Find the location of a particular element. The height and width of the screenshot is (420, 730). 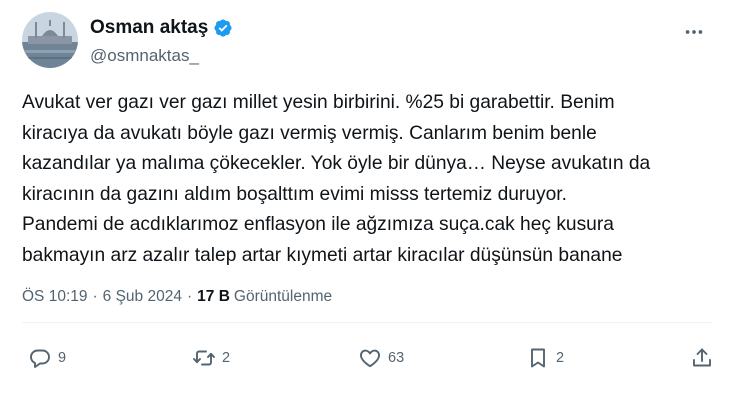

like-button: 63 is located at coordinates (381, 358).